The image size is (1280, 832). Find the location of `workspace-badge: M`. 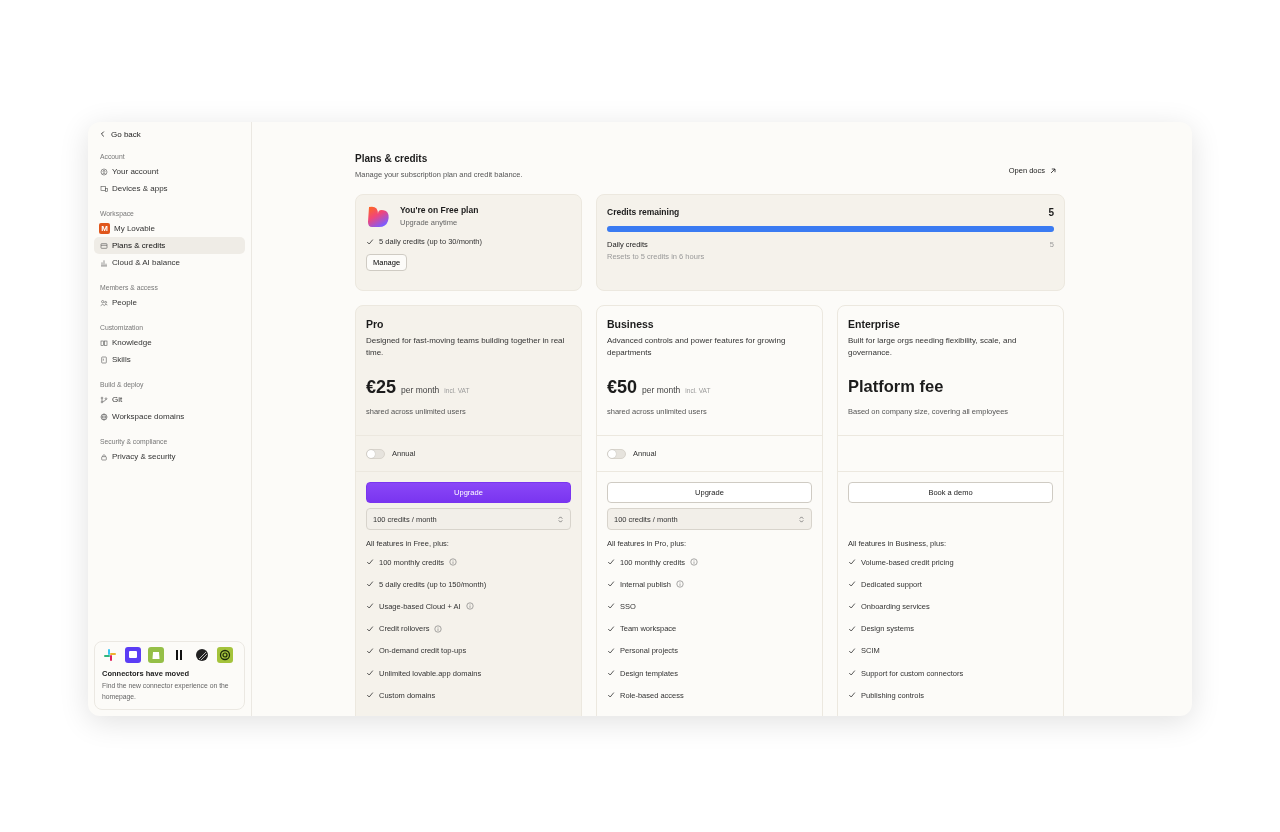

workspace-badge: M is located at coordinates (104, 228).